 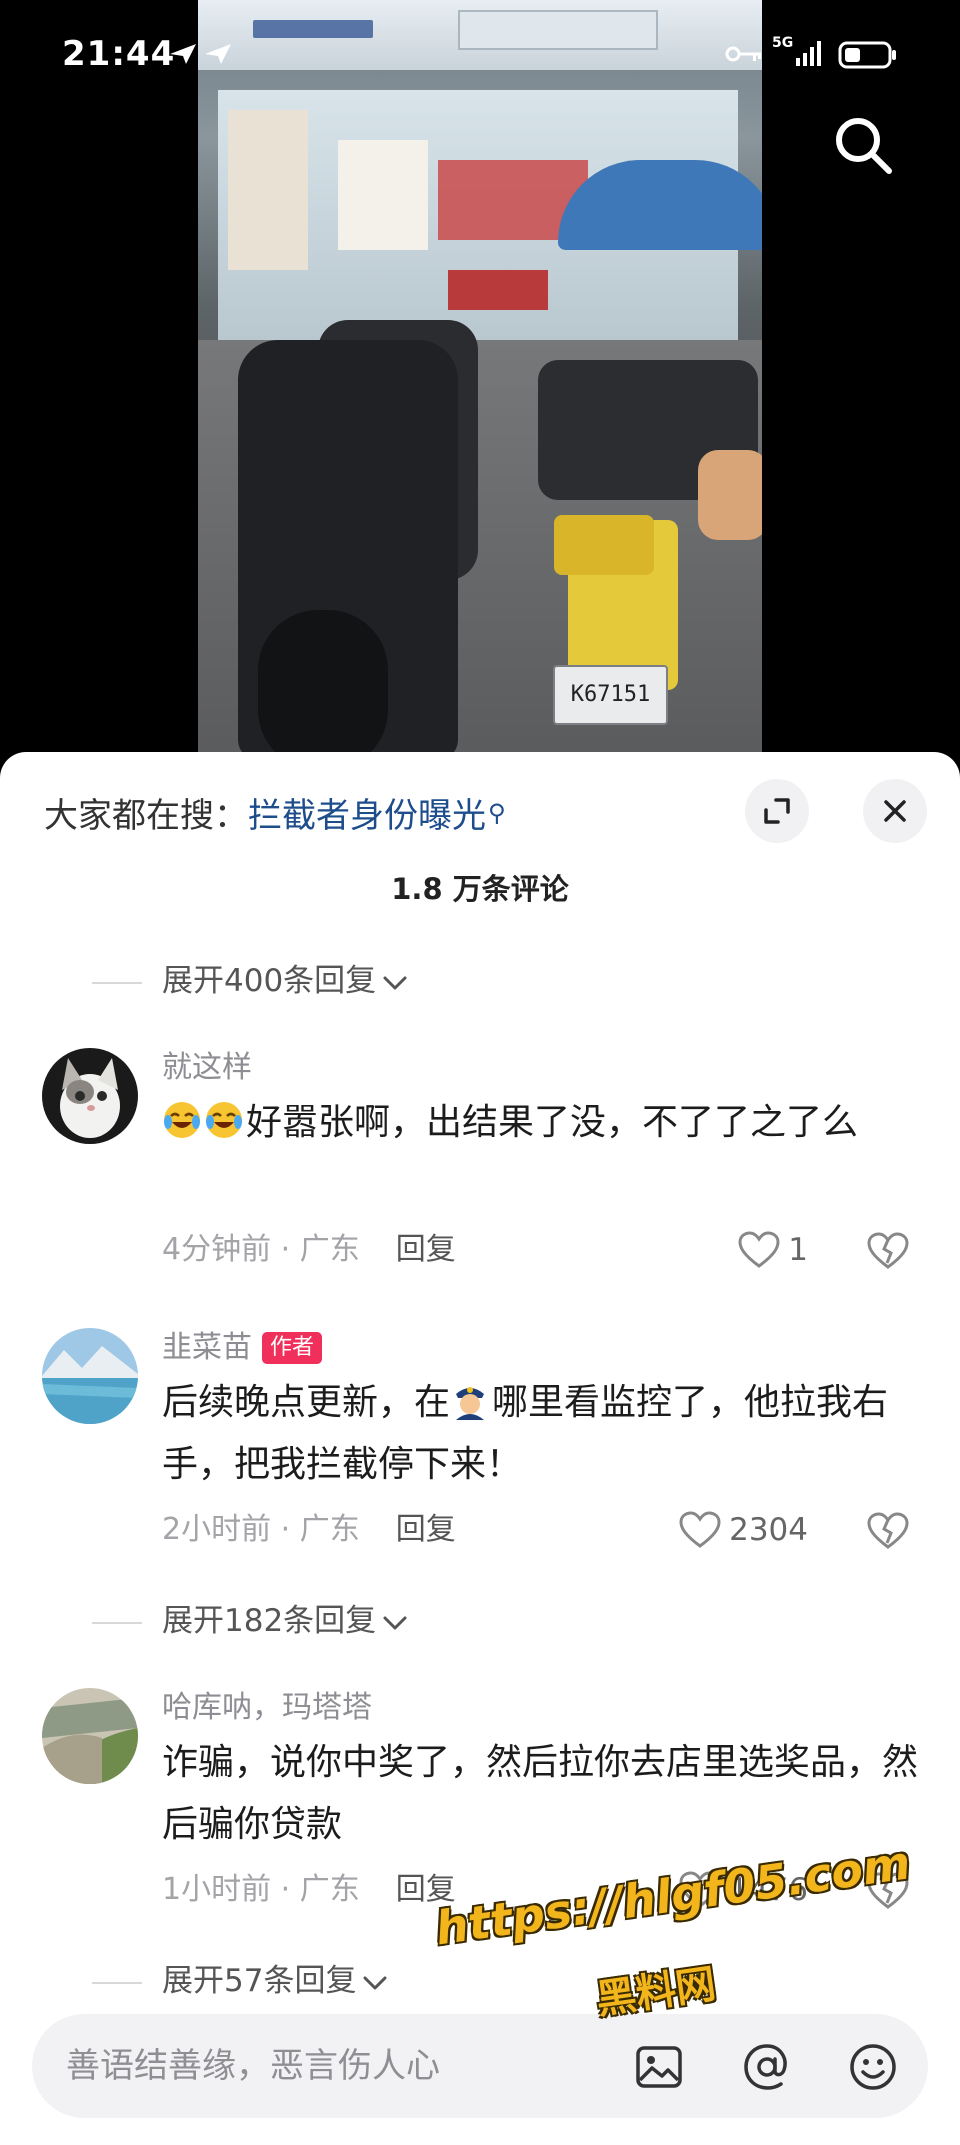 What do you see at coordinates (367, 816) in the screenshot?
I see `hot-search-link: 拦截者身份曝光` at bounding box center [367, 816].